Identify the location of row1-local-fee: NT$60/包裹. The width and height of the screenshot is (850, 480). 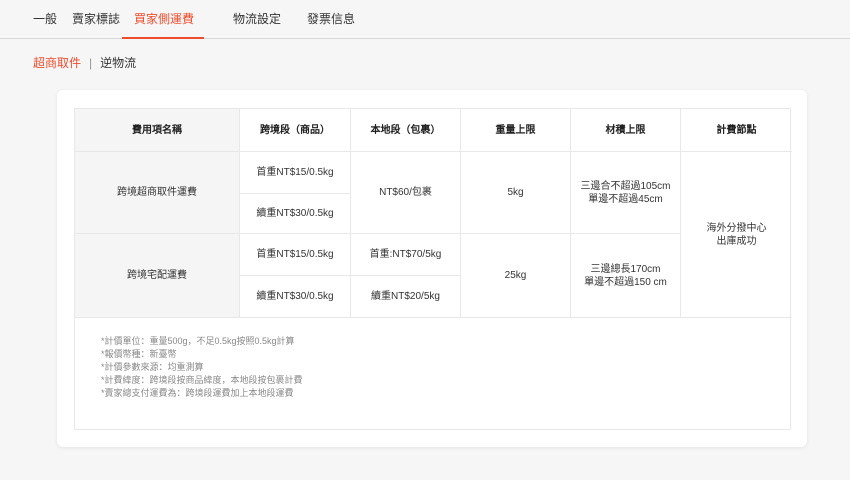
(406, 193).